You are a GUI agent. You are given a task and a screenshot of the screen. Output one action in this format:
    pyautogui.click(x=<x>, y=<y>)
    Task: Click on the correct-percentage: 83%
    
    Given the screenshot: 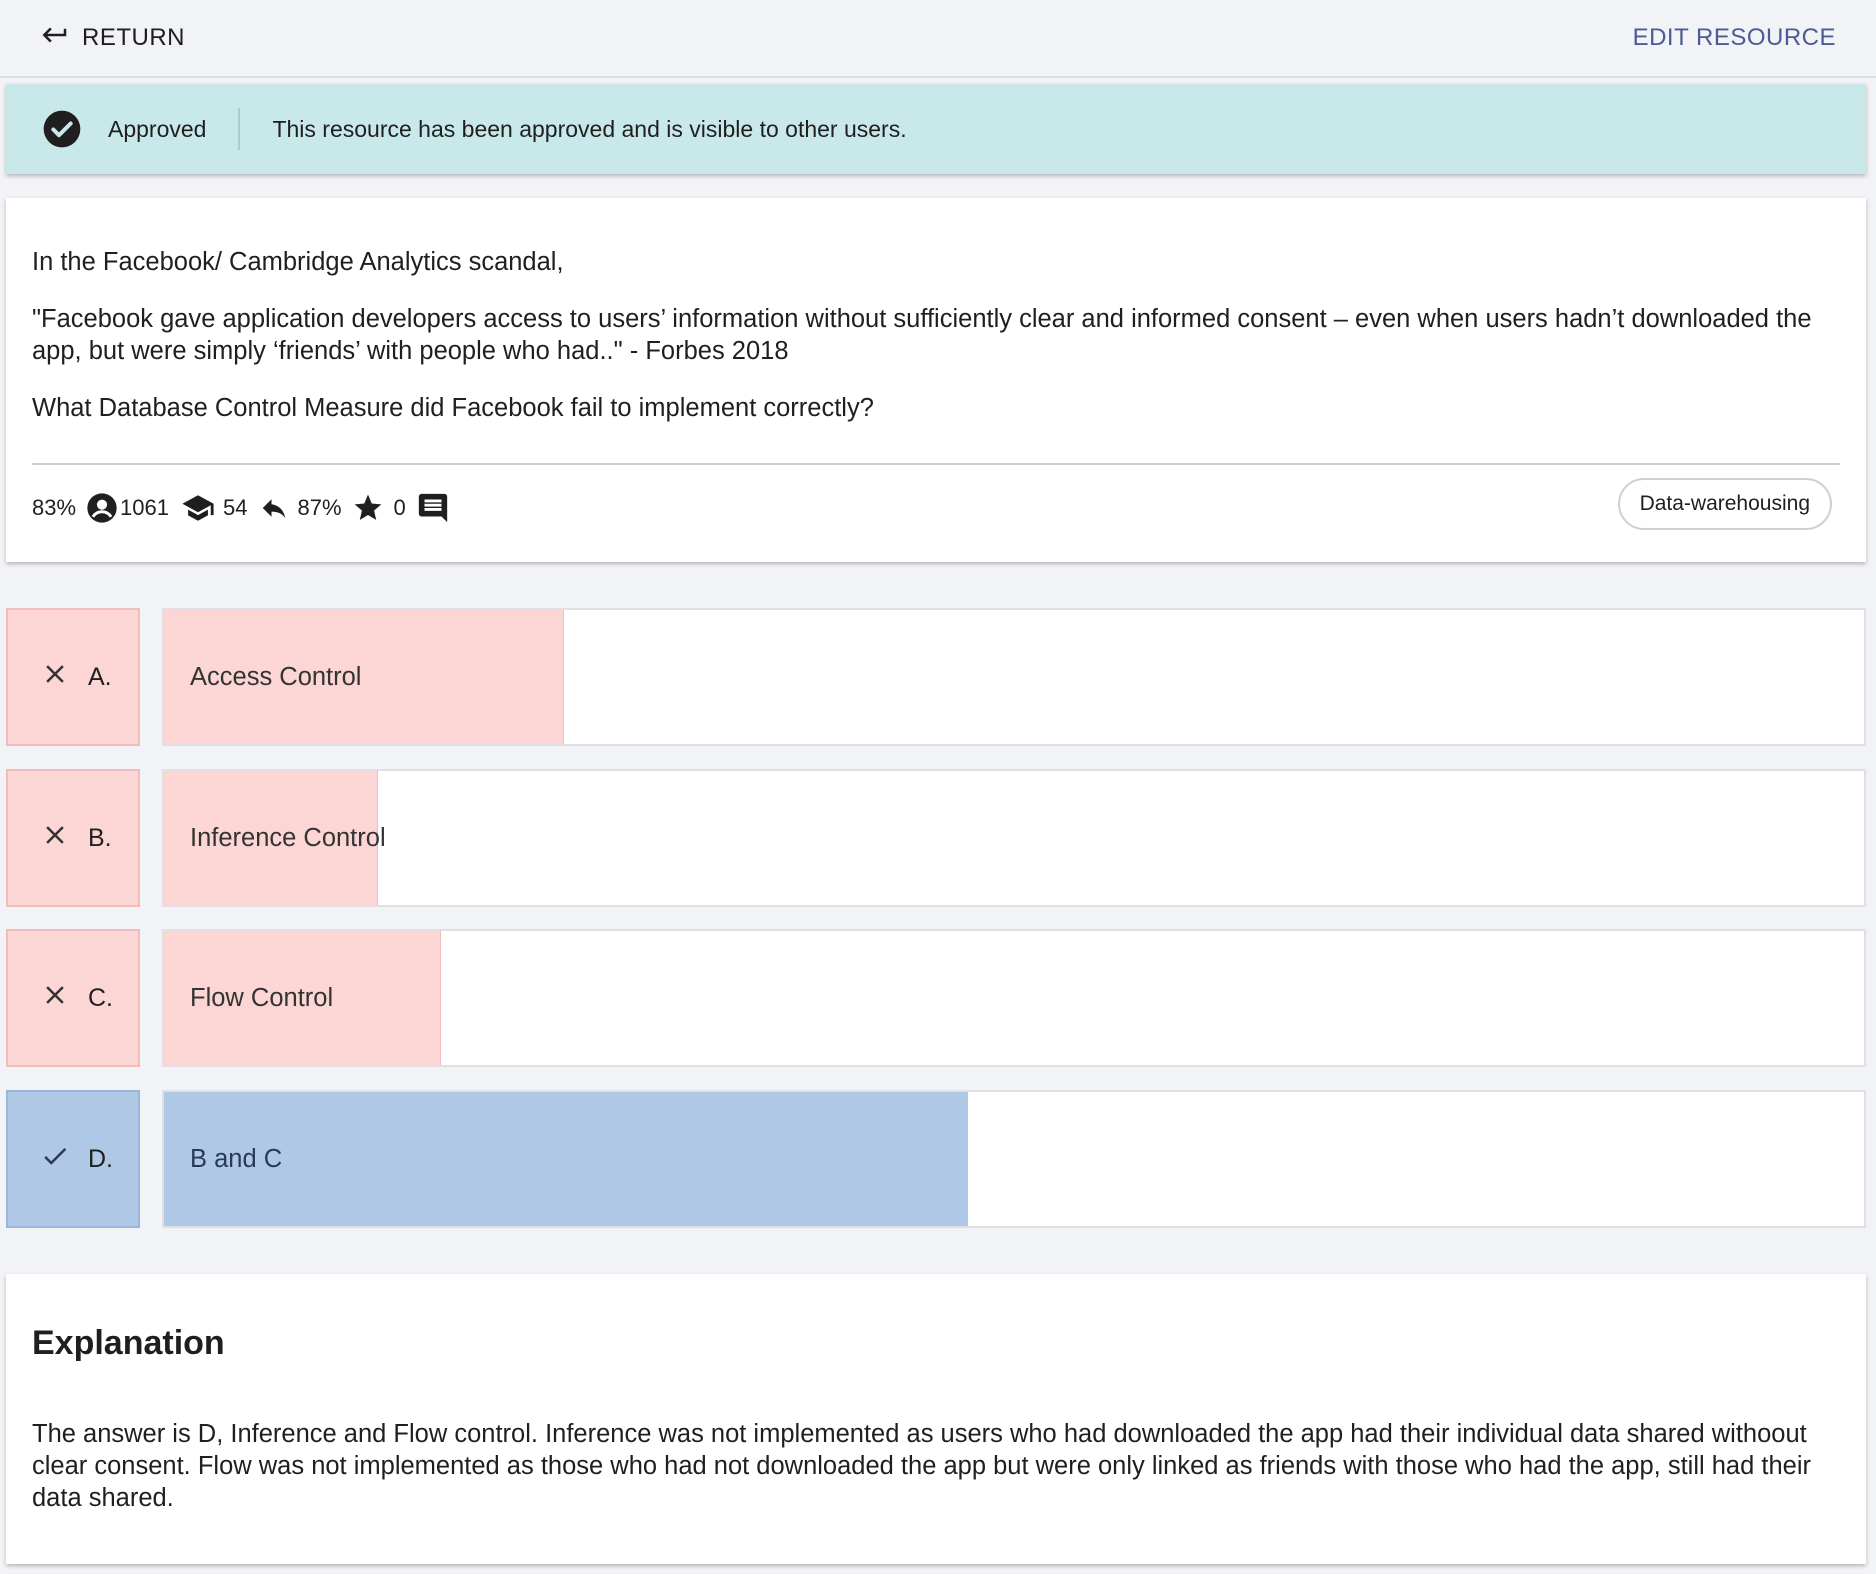 What is the action you would take?
    pyautogui.click(x=54, y=507)
    